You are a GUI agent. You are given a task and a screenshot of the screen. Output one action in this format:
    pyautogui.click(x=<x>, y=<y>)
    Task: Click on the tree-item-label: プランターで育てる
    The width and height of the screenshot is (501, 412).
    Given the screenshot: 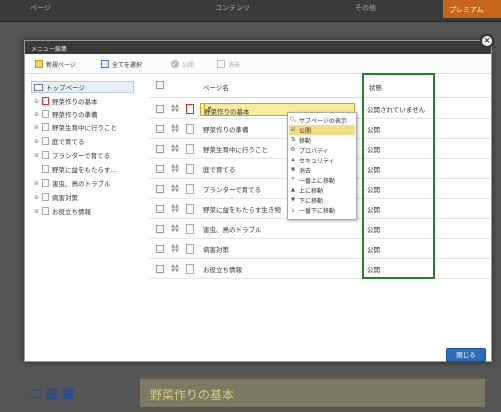 What is the action you would take?
    pyautogui.click(x=81, y=156)
    